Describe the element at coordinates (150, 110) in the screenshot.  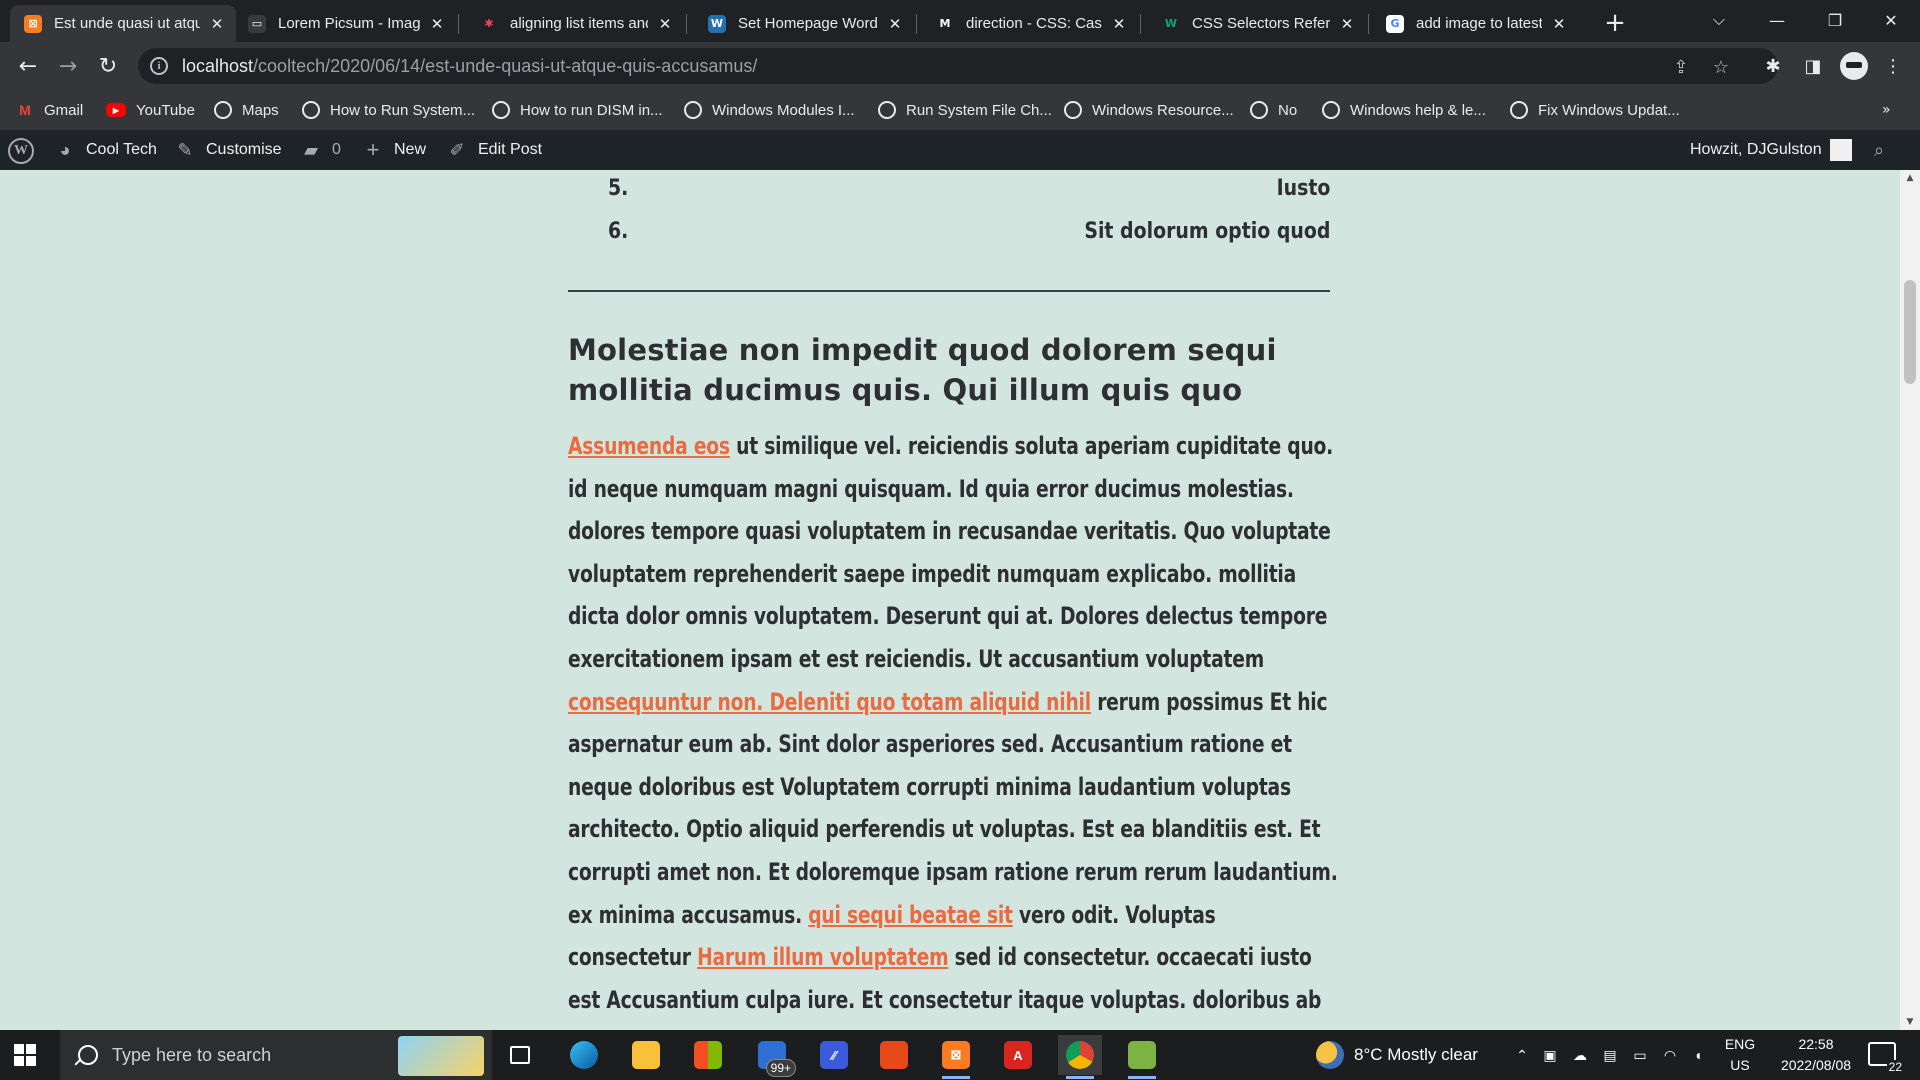
I see `bookmark-2: ▶ YouTube` at that location.